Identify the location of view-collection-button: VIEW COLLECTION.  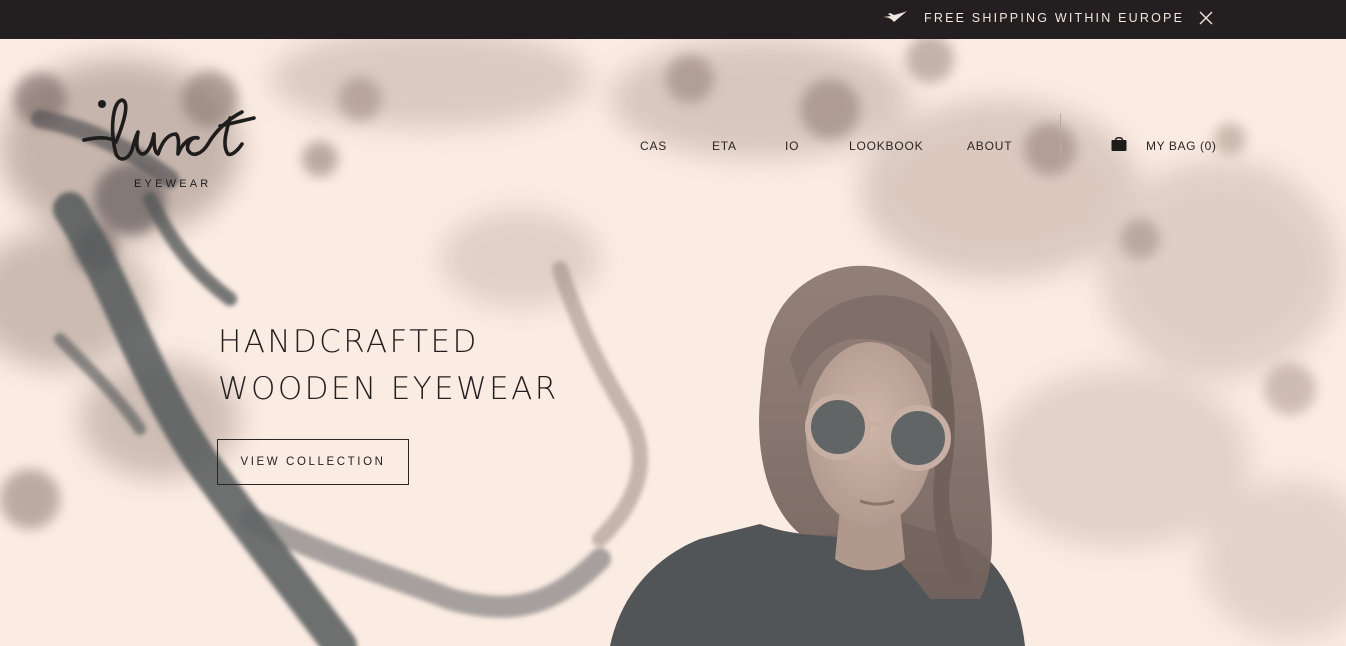
(313, 462).